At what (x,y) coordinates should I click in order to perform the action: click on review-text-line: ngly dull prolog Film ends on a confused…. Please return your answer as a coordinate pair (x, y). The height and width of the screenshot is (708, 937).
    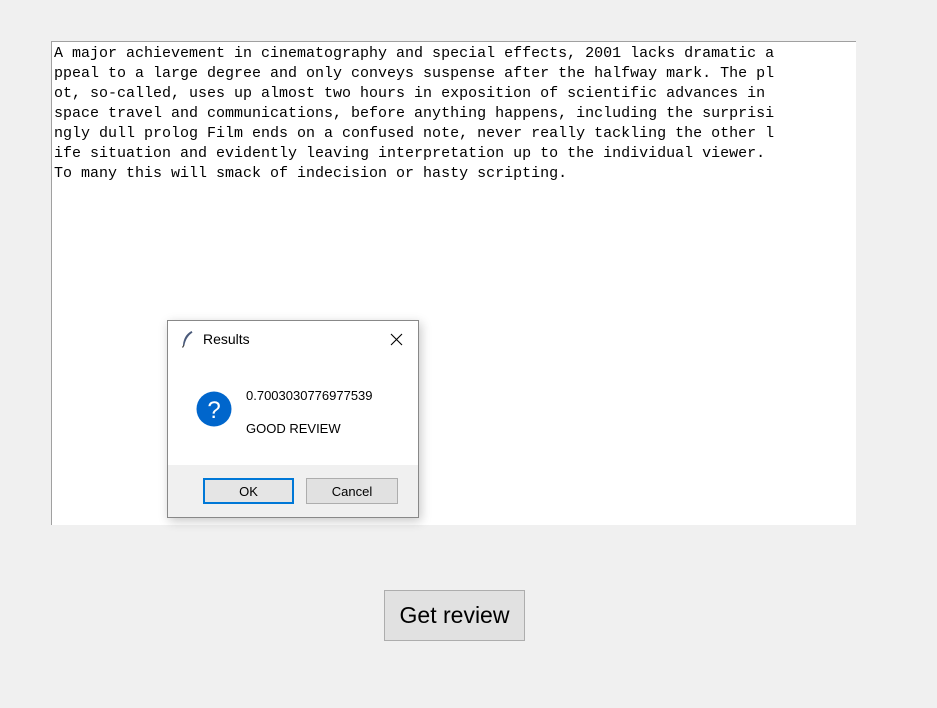
    Looking at the image, I should click on (414, 133).